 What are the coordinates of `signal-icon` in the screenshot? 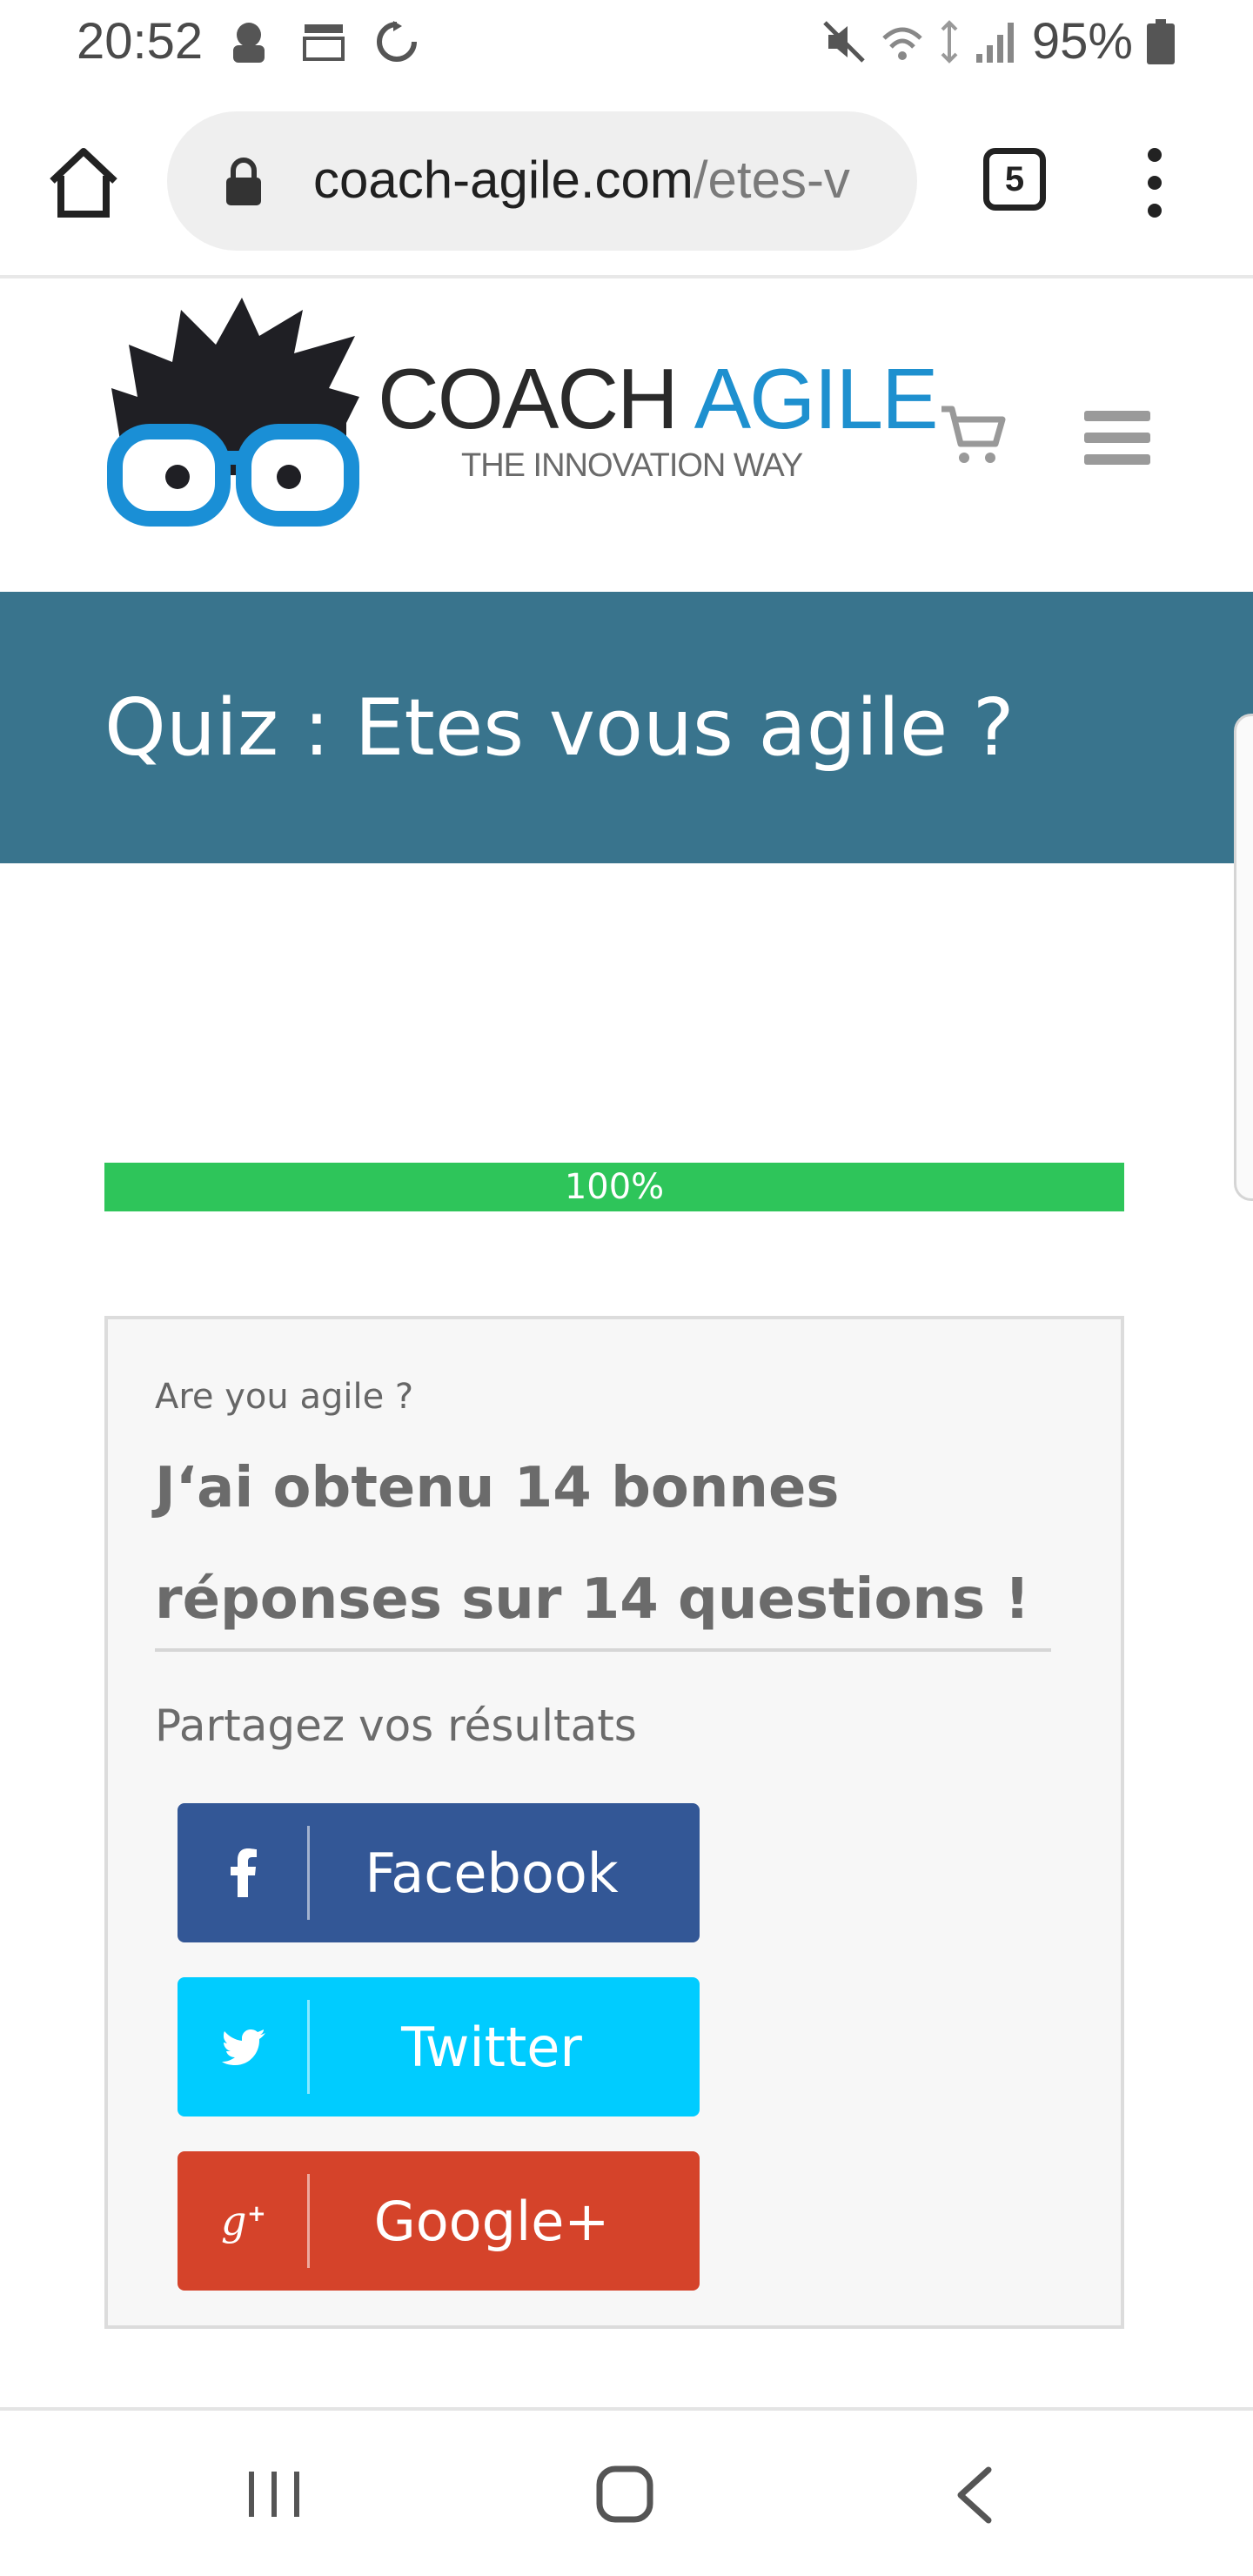 It's located at (994, 43).